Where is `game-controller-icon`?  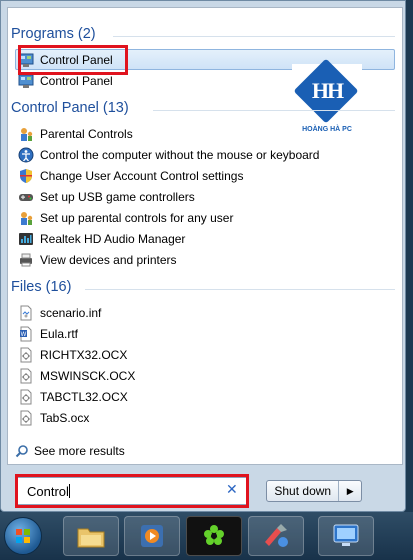 game-controller-icon is located at coordinates (26, 197).